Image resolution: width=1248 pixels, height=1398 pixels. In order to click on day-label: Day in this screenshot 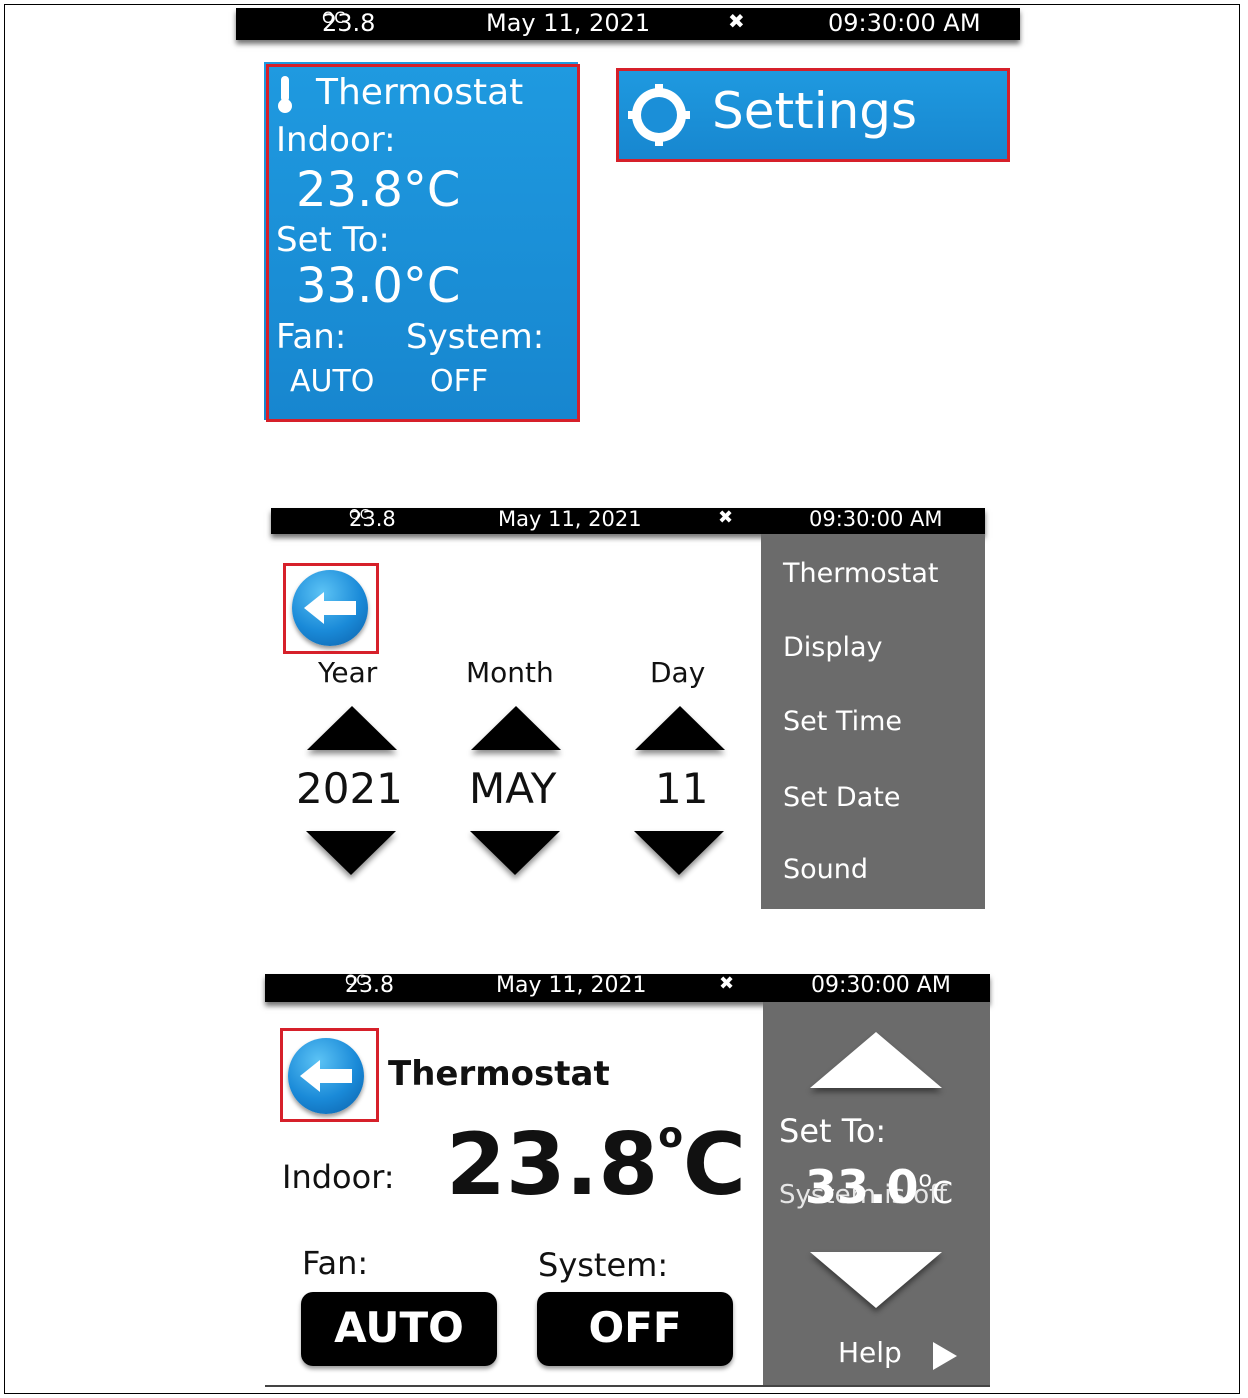, I will do `click(678, 672)`.